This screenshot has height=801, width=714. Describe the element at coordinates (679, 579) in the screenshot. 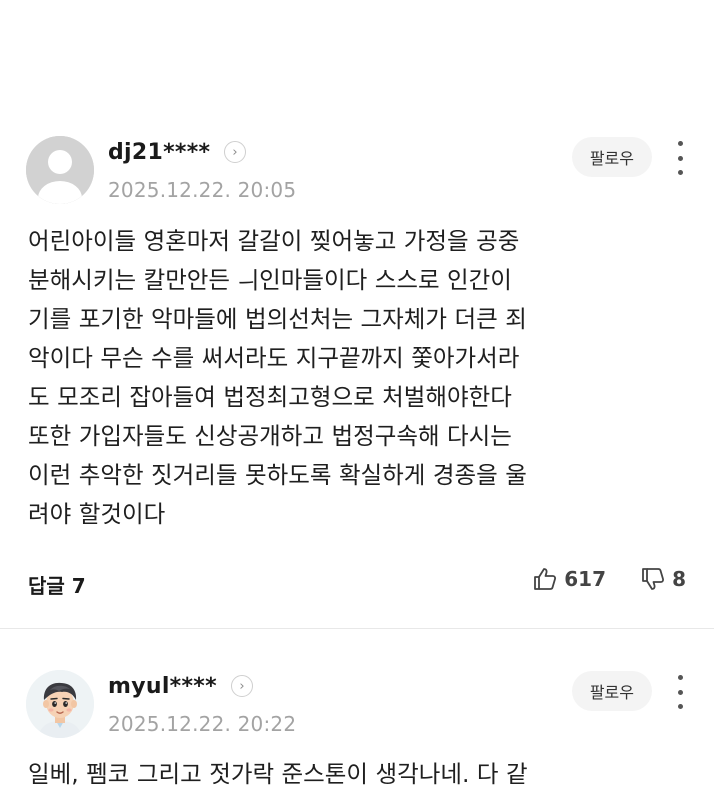

I see `dislike-count: 8` at that location.